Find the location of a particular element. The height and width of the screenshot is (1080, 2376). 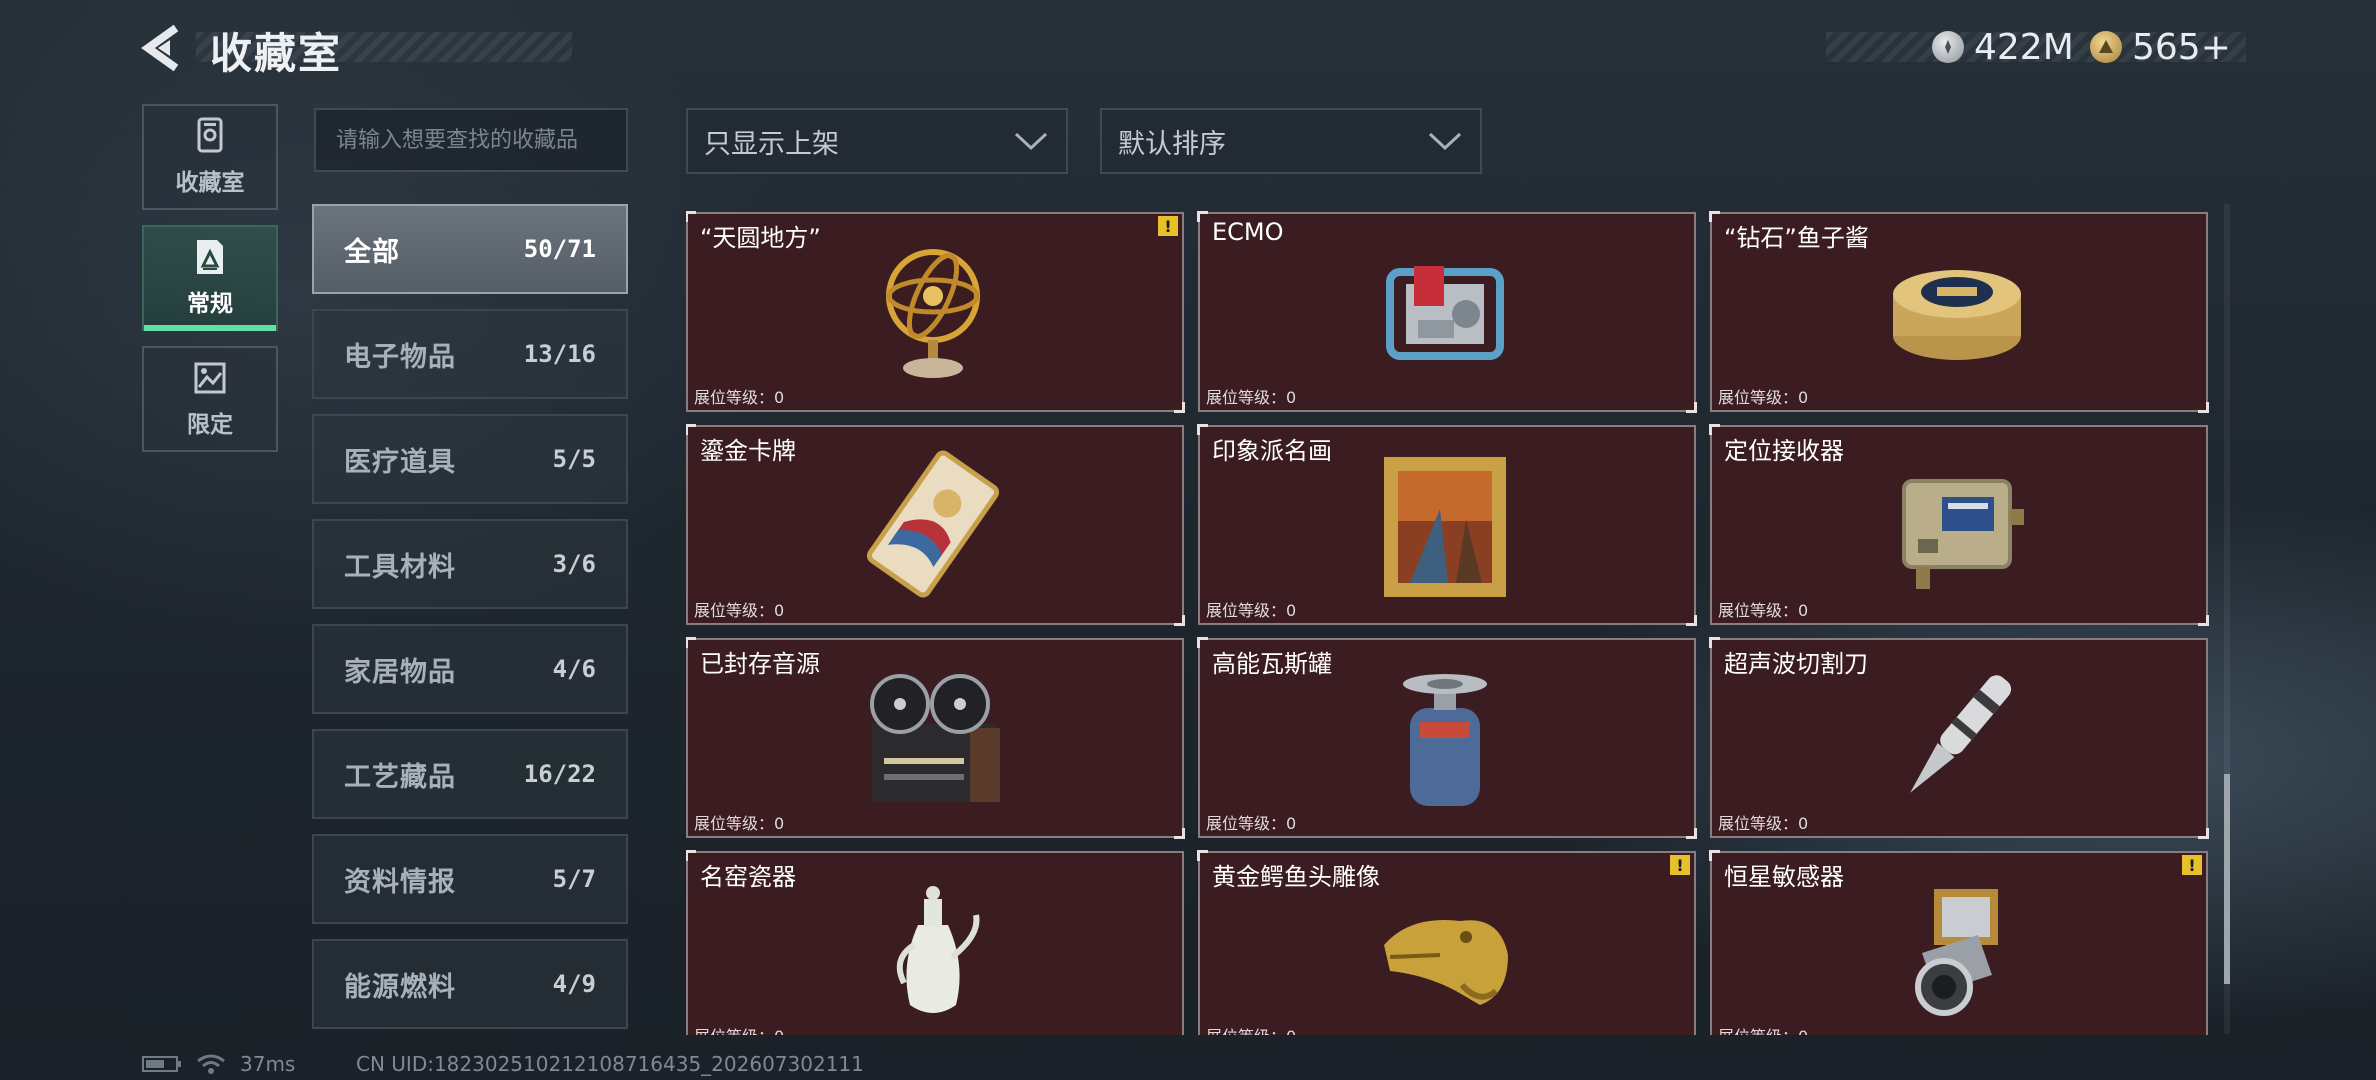

item-card: “钻石”鱼子酱 展位等级：0 is located at coordinates (1959, 312).